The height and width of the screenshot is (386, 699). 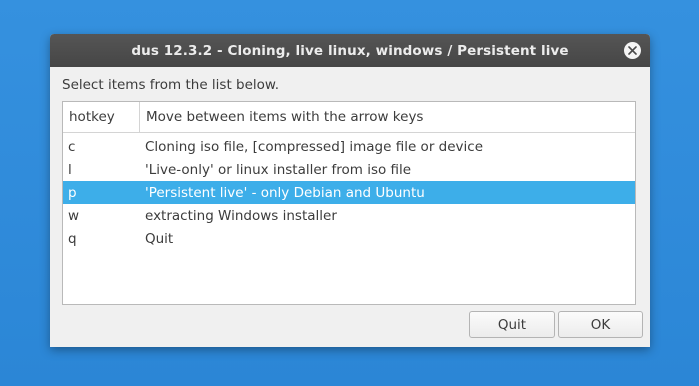 I want to click on item-hotkey: c, so click(x=72, y=146).